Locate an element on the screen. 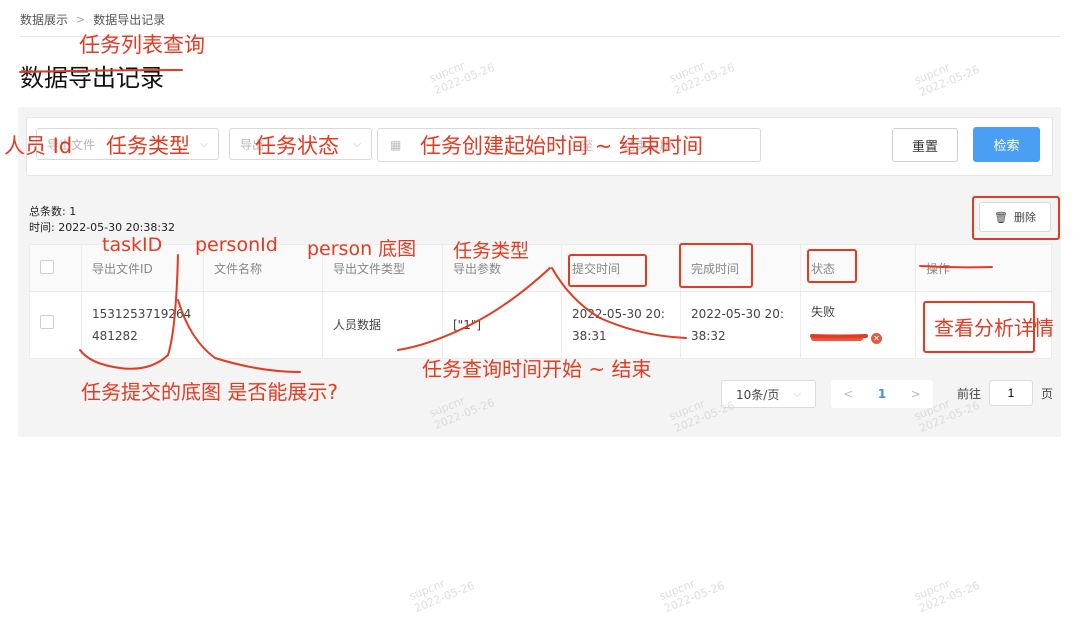 Image resolution: width=1080 pixels, height=630 pixels. annotation-box-status is located at coordinates (832, 266).